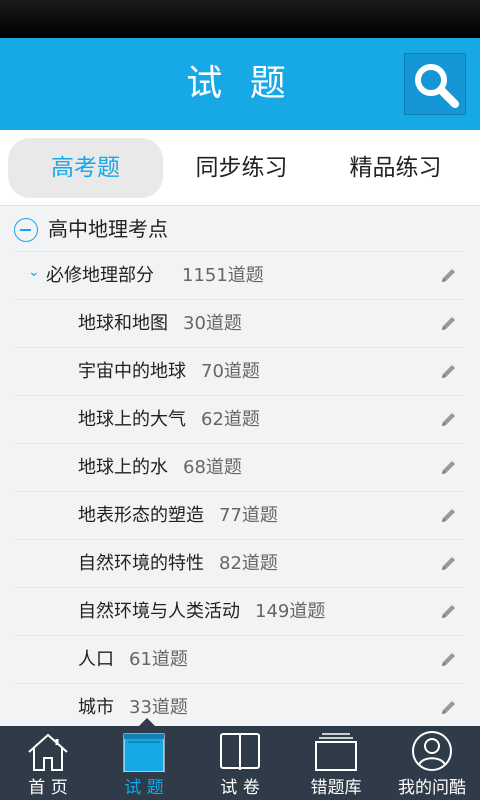  I want to click on nav-home-label: 首 页, so click(48, 788).